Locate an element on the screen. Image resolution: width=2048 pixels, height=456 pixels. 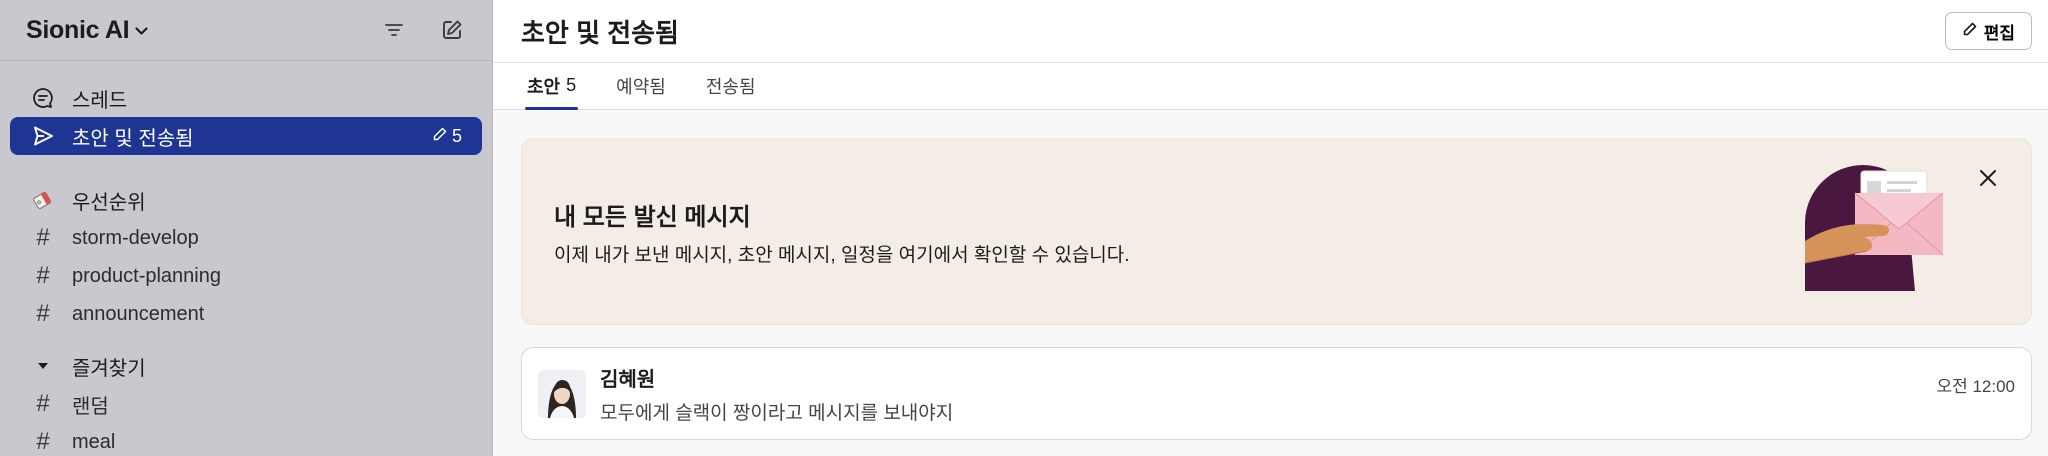
channel-name: meal is located at coordinates (94, 441).